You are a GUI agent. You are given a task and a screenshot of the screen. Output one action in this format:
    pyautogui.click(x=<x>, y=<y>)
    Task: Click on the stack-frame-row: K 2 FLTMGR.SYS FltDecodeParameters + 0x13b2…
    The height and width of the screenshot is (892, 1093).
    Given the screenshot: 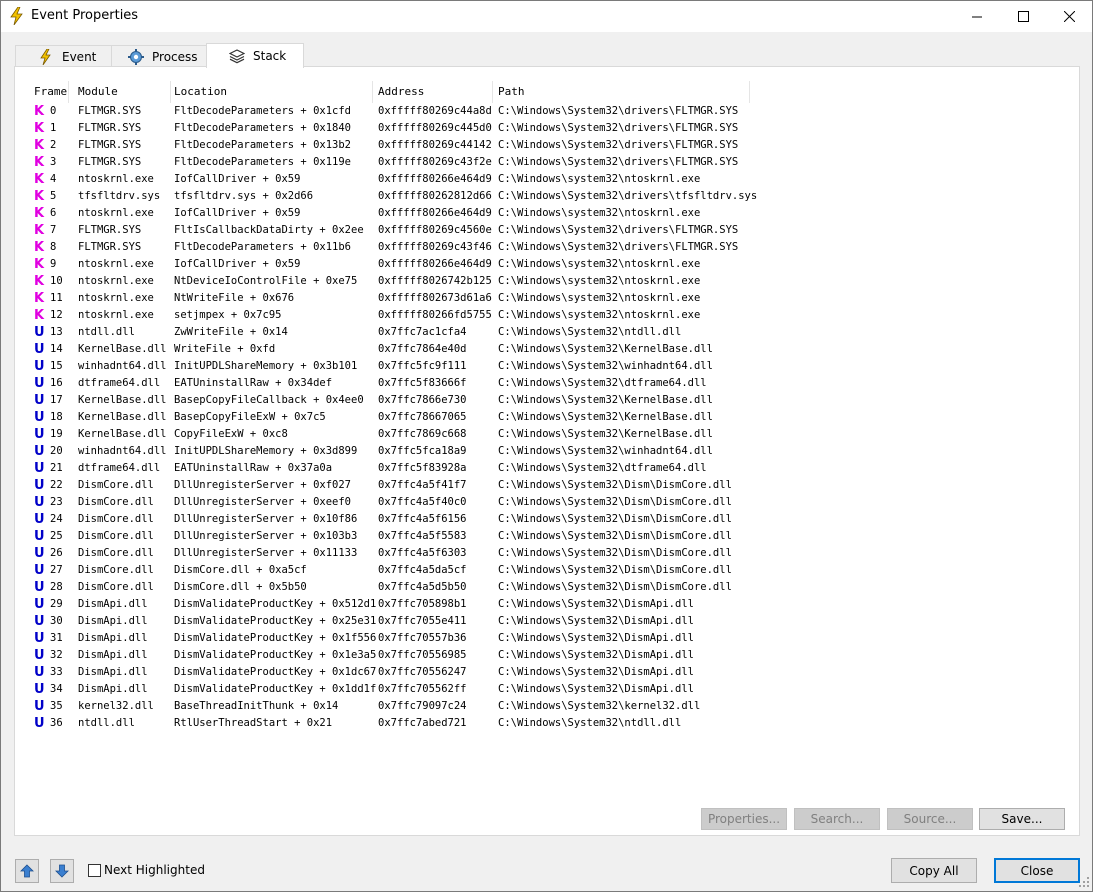 What is the action you would take?
    pyautogui.click(x=547, y=146)
    